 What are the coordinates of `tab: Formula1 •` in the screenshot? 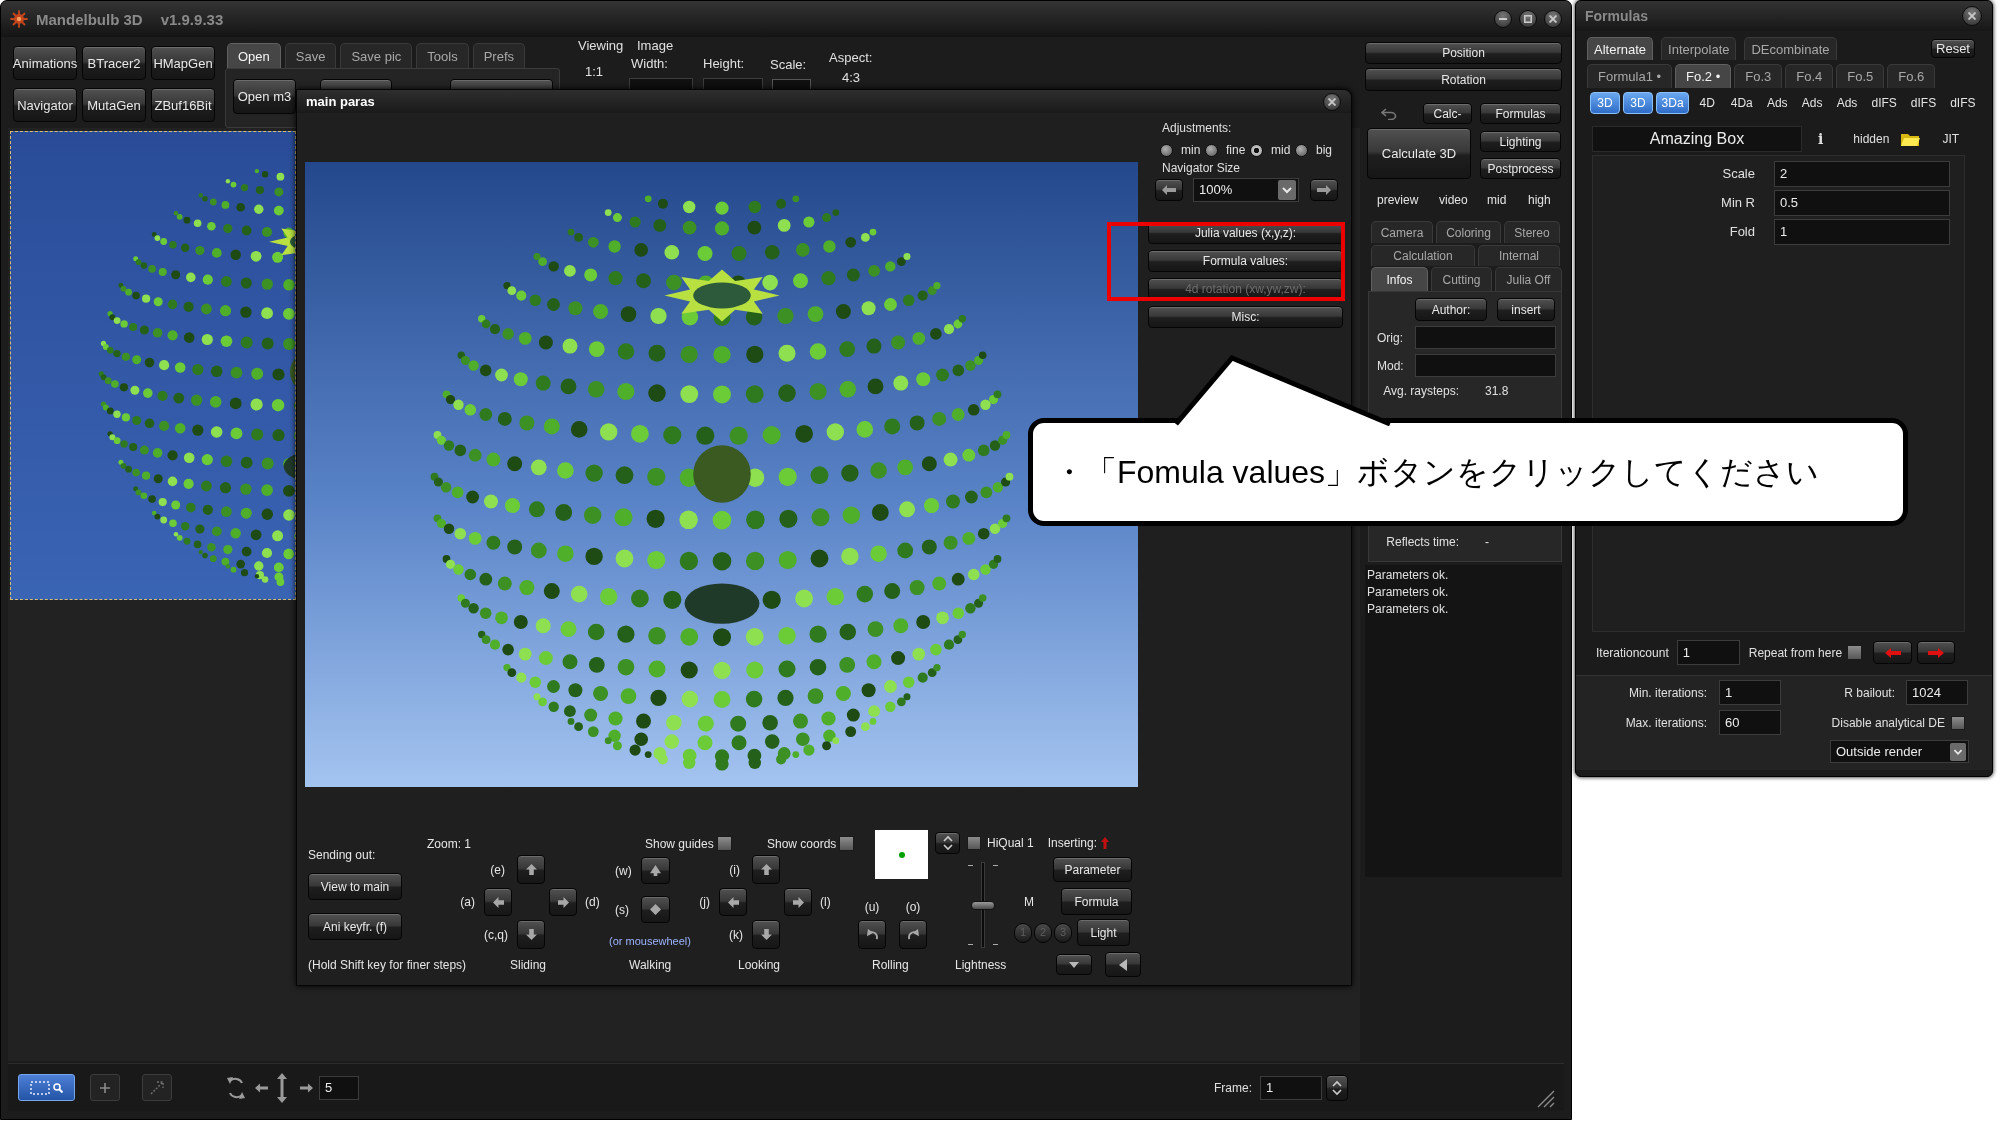 It's located at (1630, 76).